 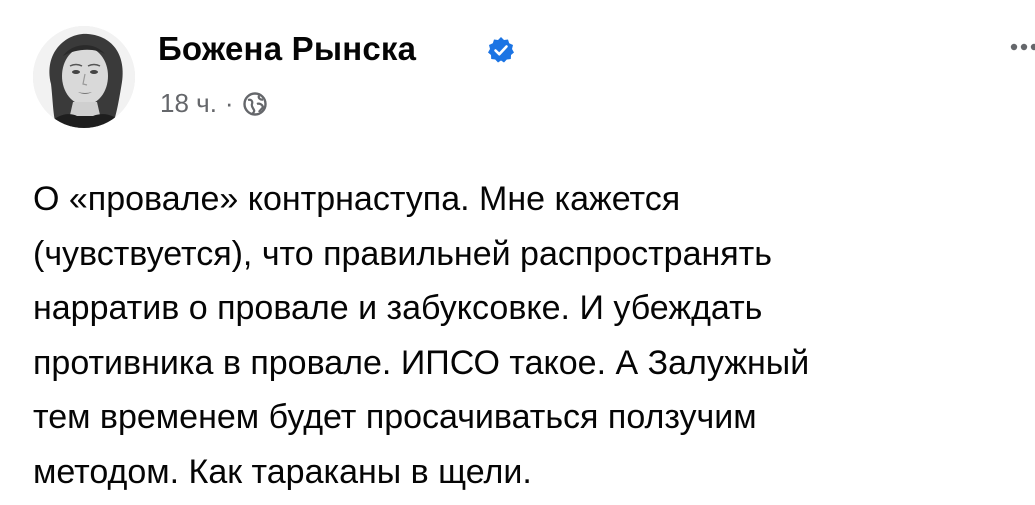 I want to click on author-name: Божена Рынска, so click(x=287, y=49).